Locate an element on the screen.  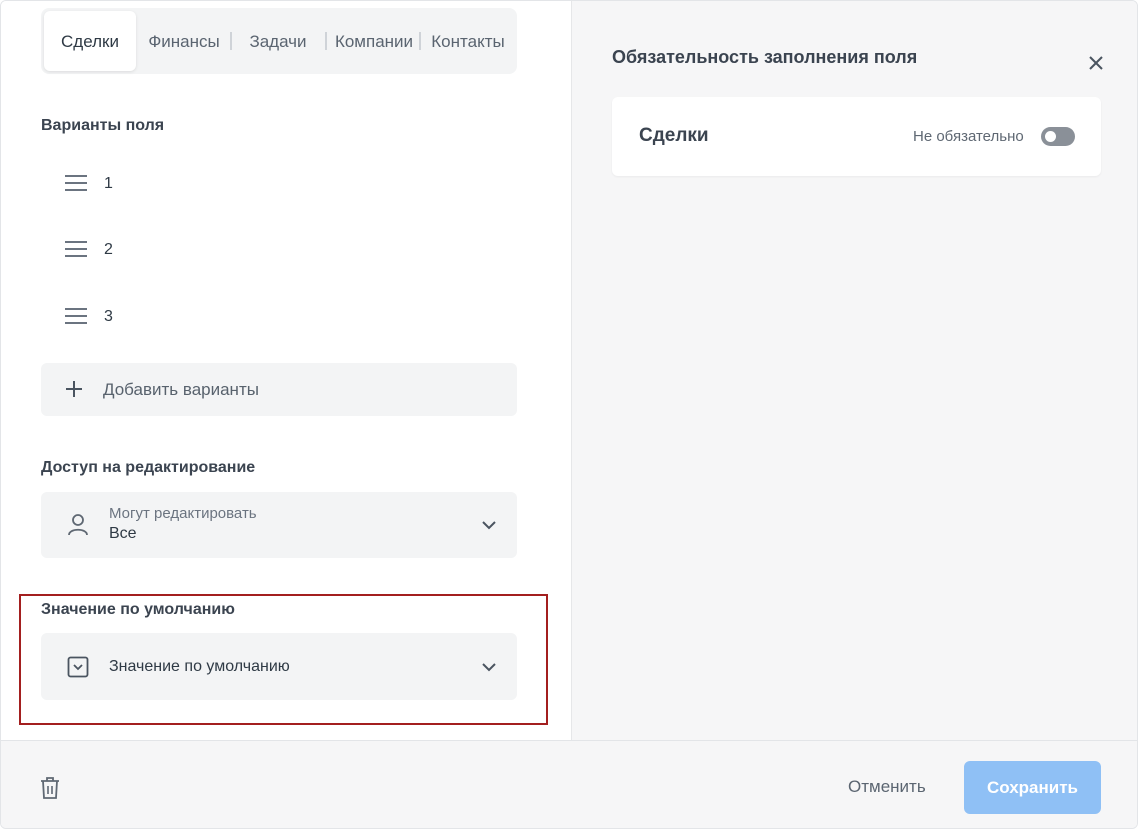
required-setting-card: Сделки Не обязательно is located at coordinates (856, 136).